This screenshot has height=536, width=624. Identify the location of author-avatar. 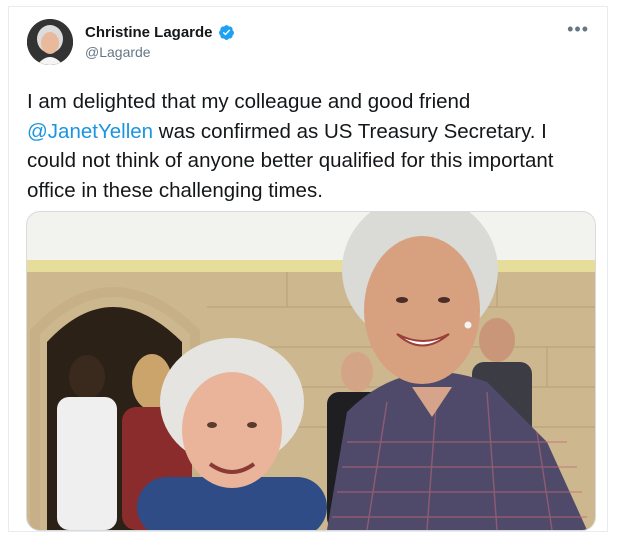
(50, 42).